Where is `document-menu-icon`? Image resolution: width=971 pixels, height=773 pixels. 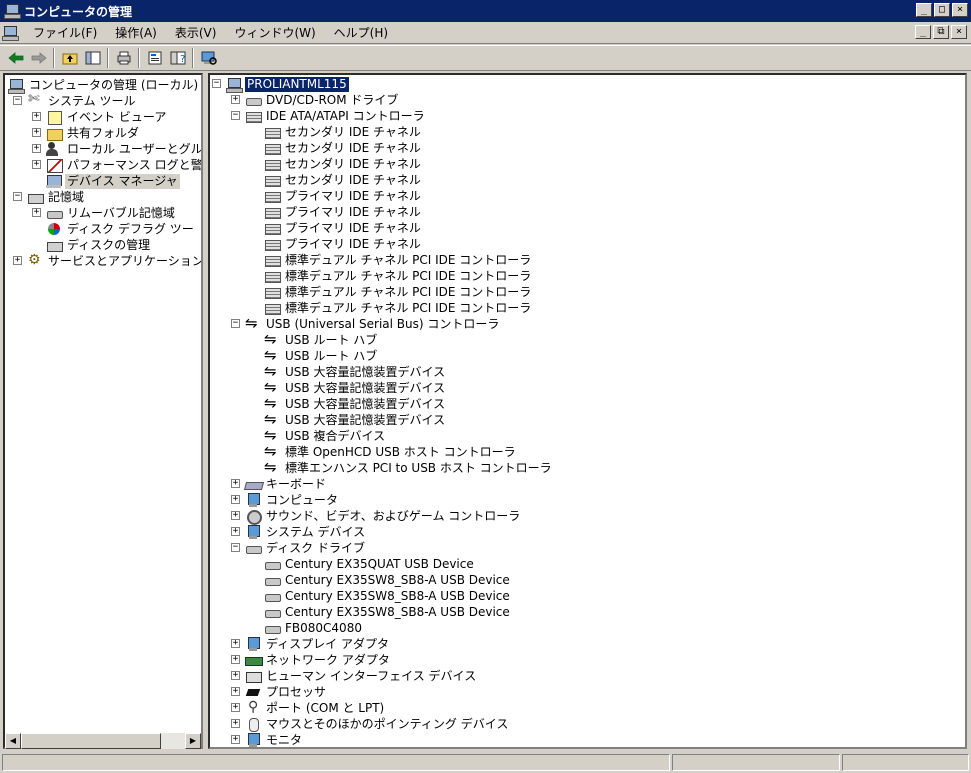
document-menu-icon is located at coordinates (11, 33).